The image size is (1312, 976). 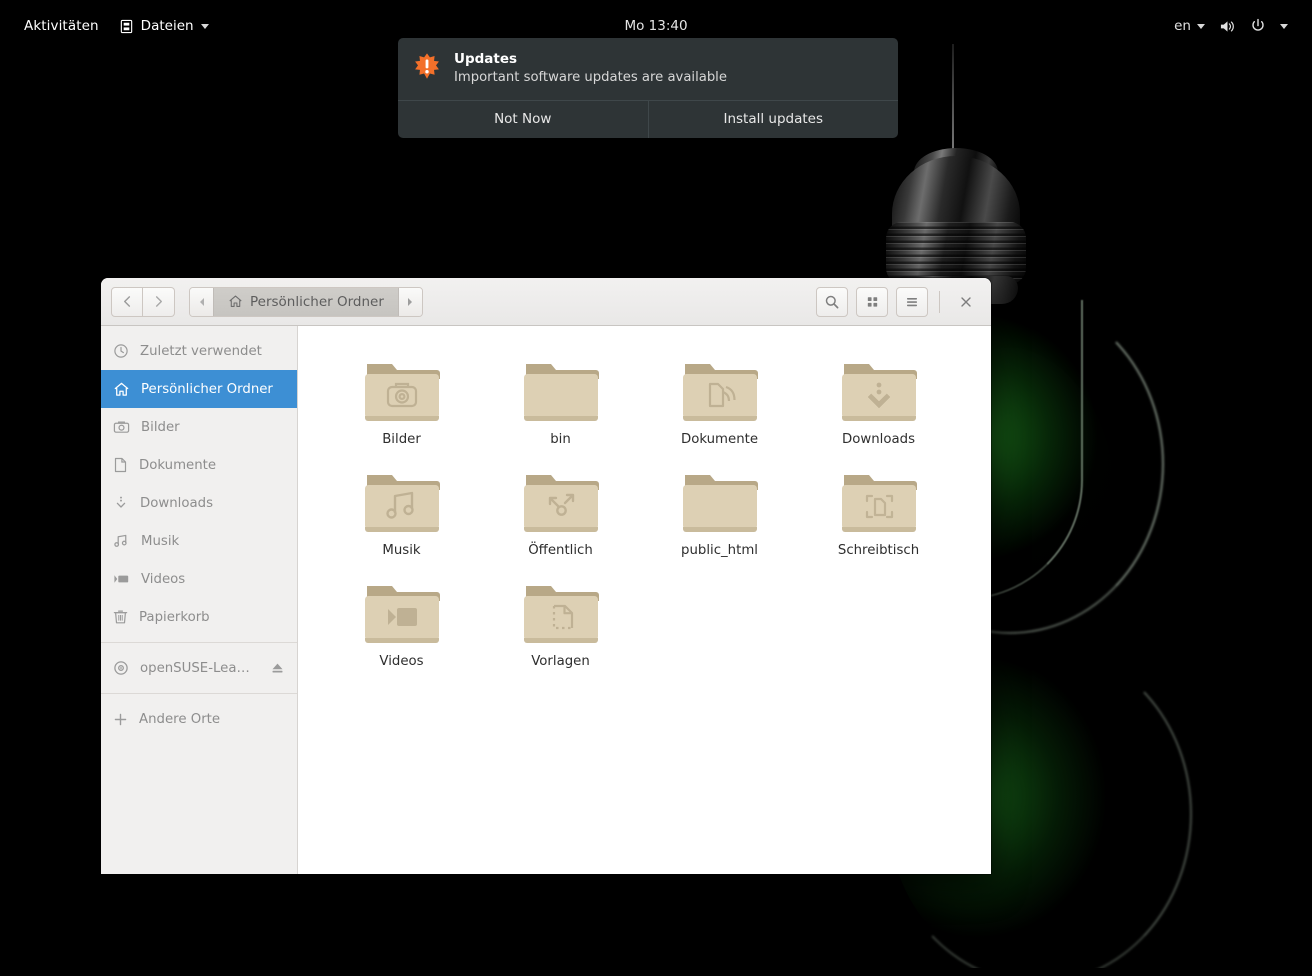 What do you see at coordinates (401, 550) in the screenshot?
I see `file-name: Musik` at bounding box center [401, 550].